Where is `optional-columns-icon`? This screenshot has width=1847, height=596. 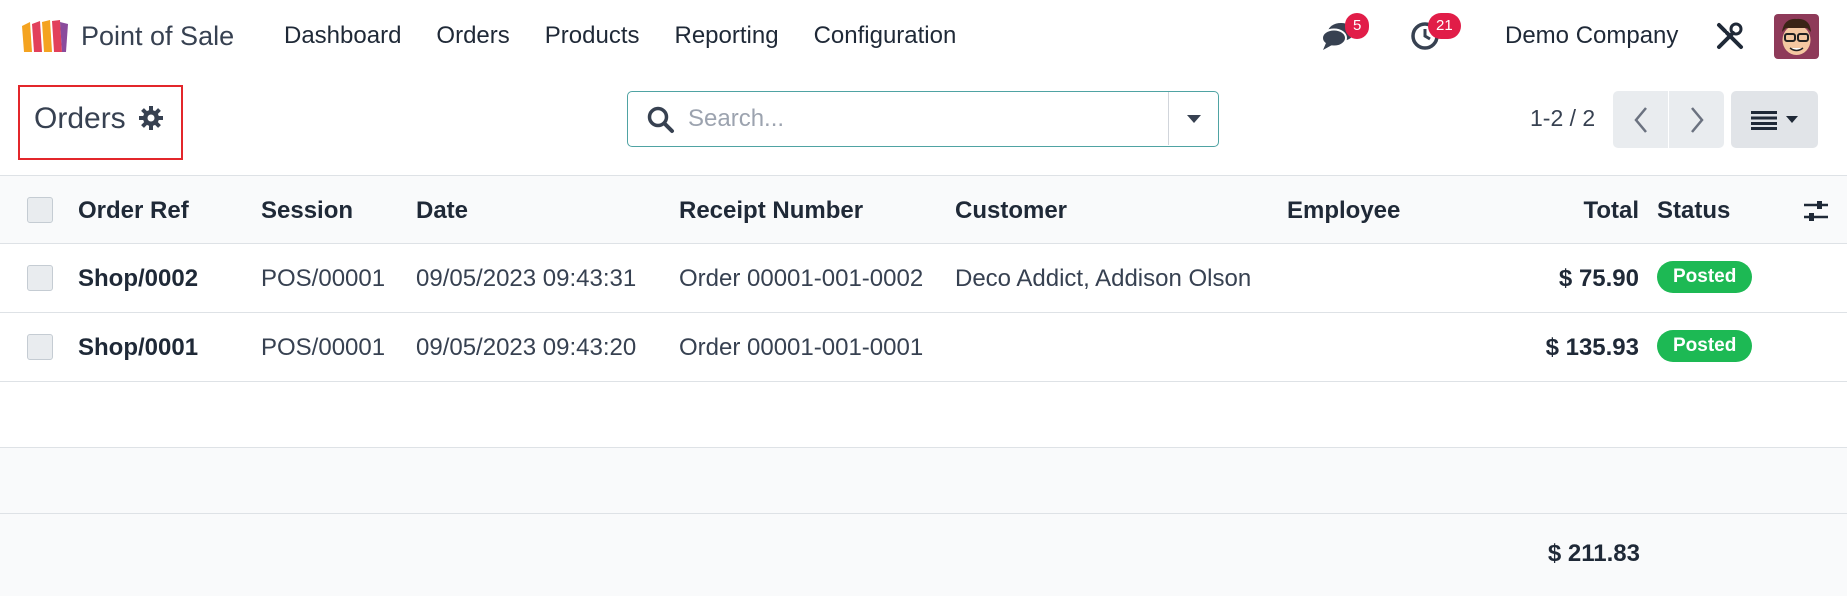 optional-columns-icon is located at coordinates (1816, 211).